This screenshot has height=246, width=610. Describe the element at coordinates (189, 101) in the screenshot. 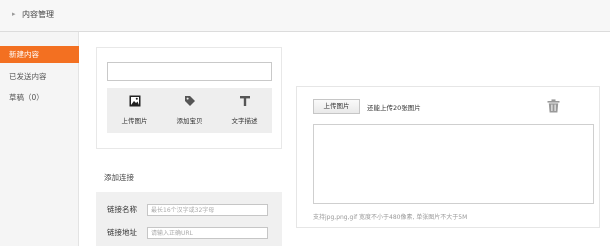

I see `tag-icon` at that location.